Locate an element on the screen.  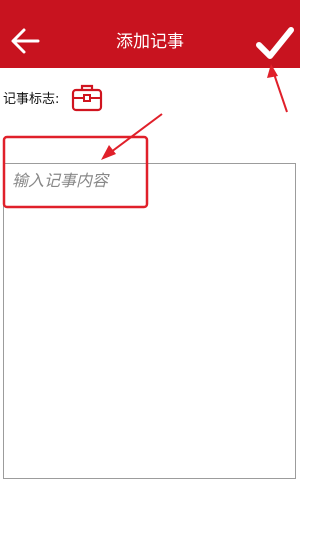
page-title: 添加记事 is located at coordinates (150, 42).